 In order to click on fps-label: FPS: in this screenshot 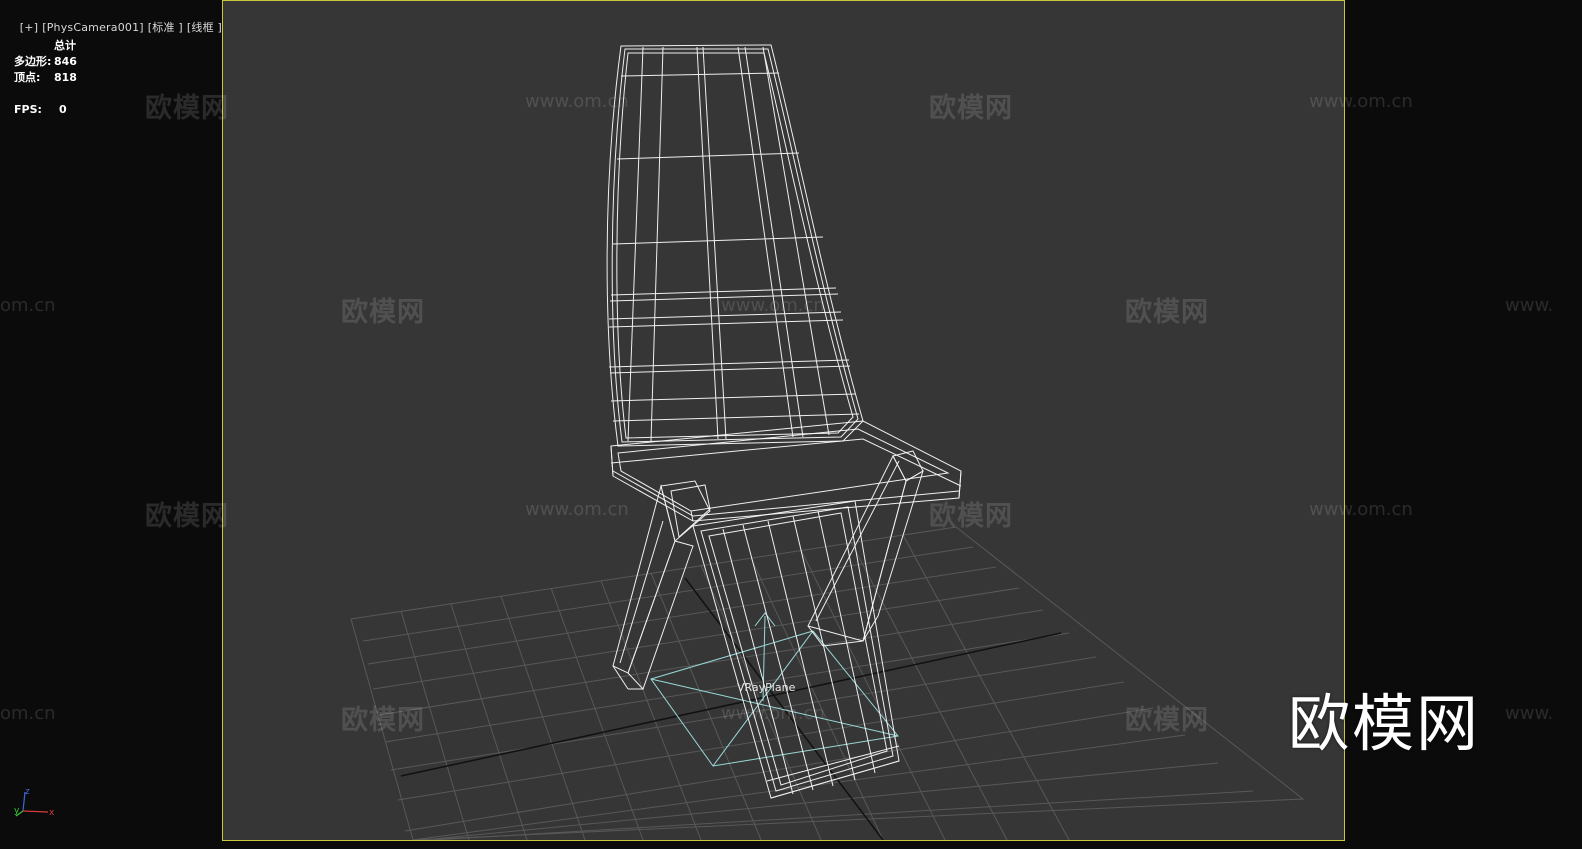, I will do `click(28, 109)`.